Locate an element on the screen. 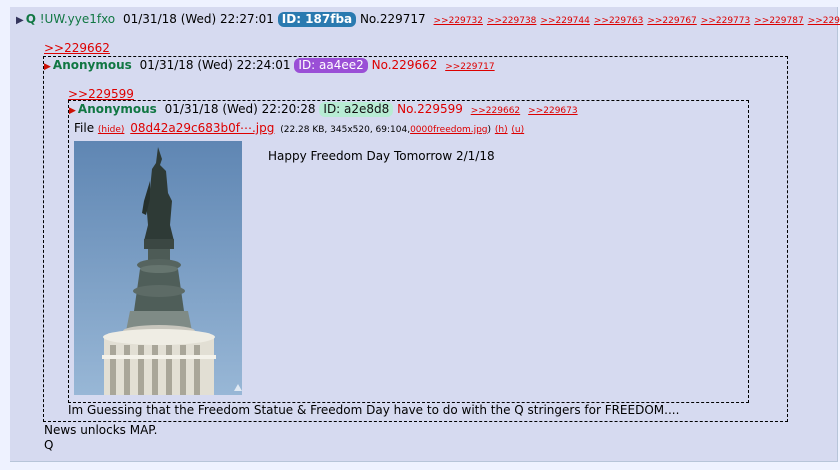  file-meta: (22.28 KB, 345x520, 69:104, is located at coordinates (345, 130).